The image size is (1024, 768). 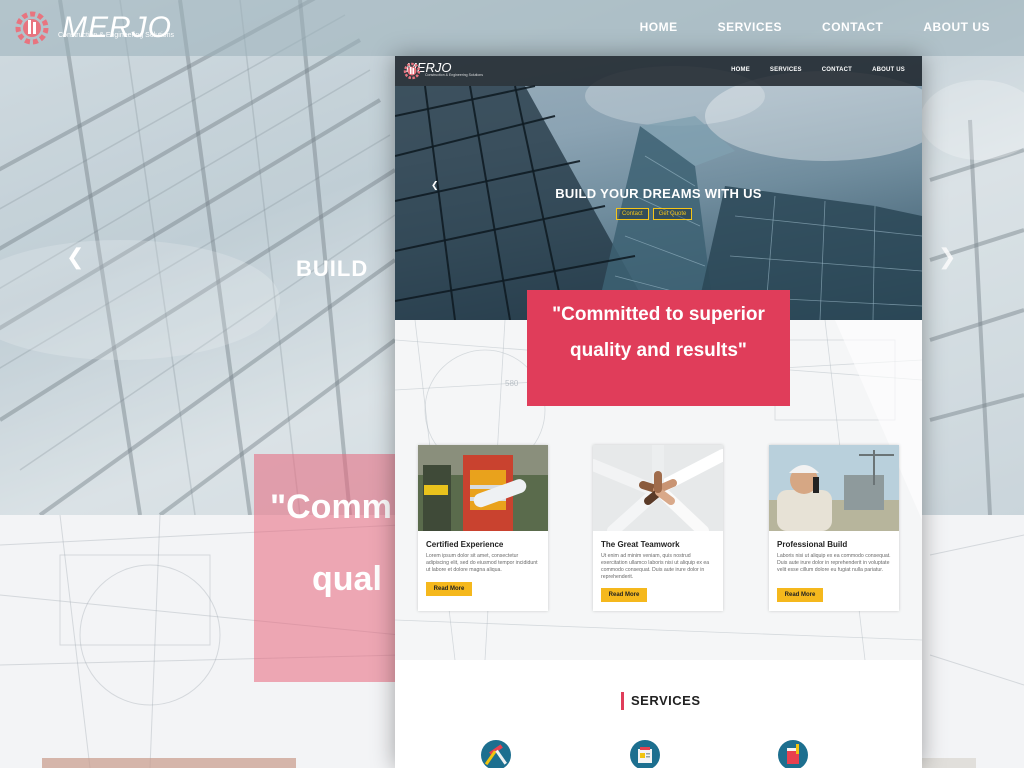 What do you see at coordinates (75, 257) in the screenshot?
I see `chevron-left-icon: ❮` at bounding box center [75, 257].